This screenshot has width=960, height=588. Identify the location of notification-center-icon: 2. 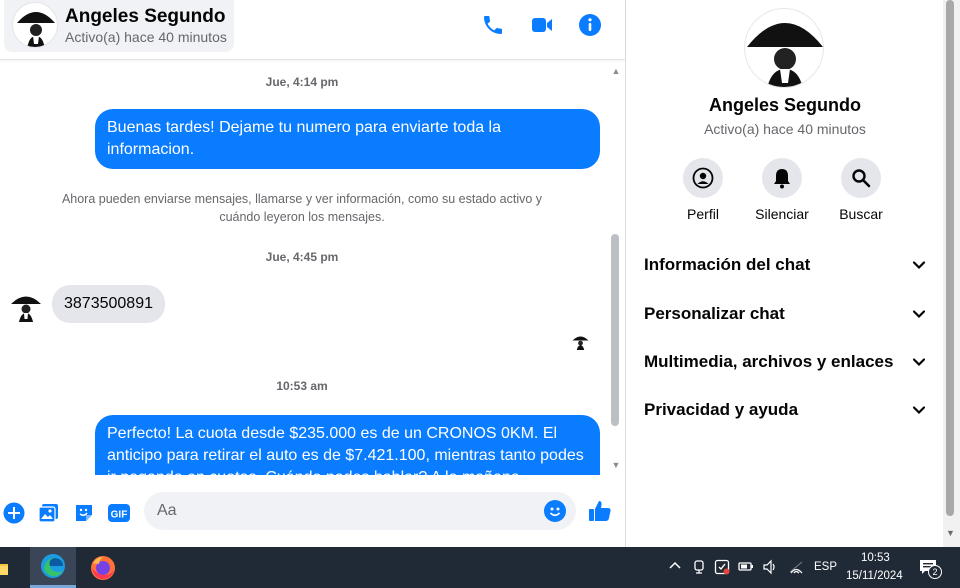
(930, 569).